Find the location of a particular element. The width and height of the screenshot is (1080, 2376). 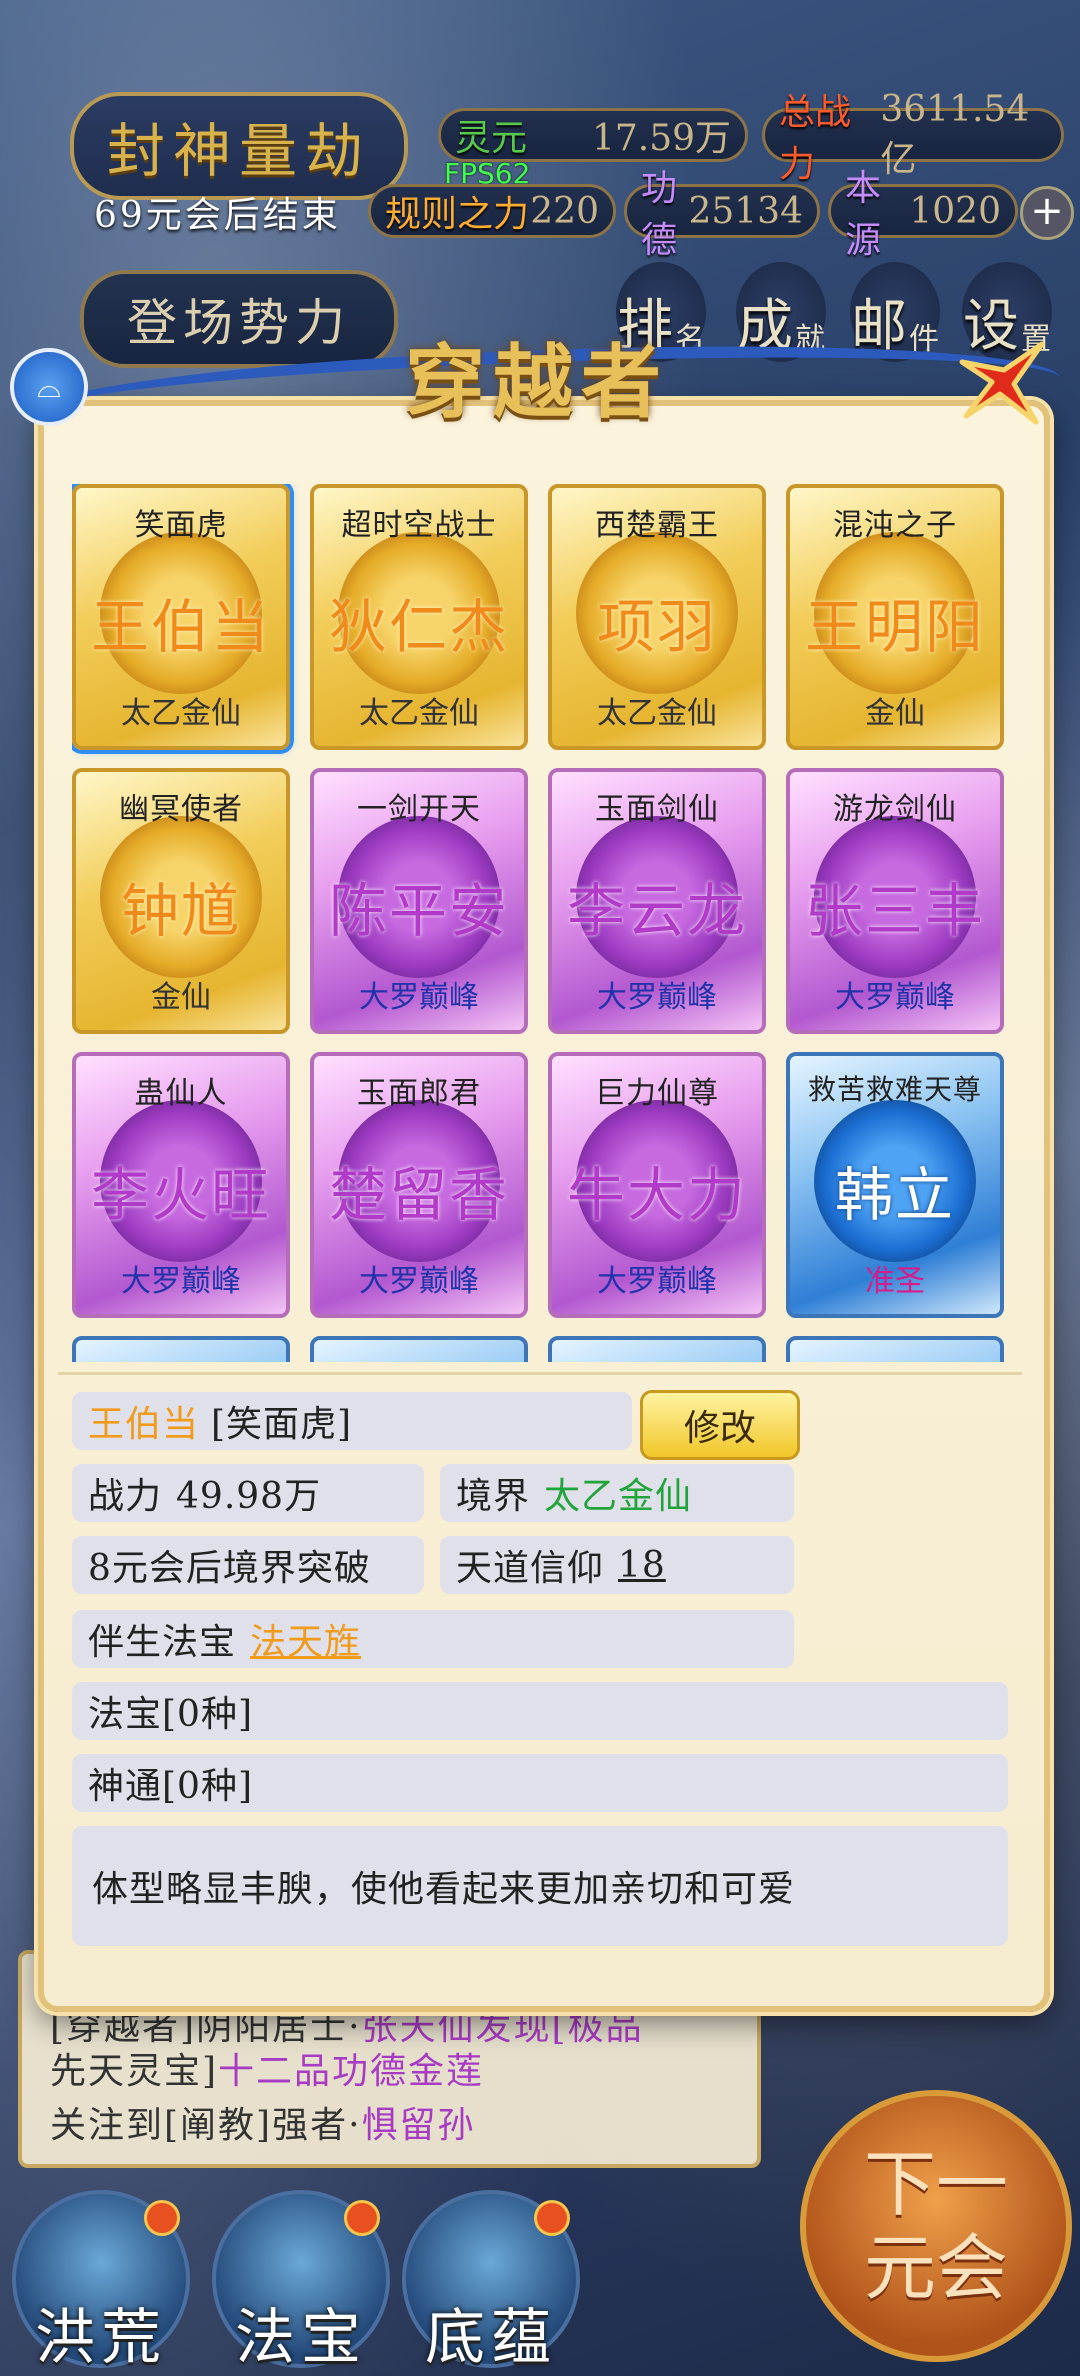

card-title: 玉面剑仙 is located at coordinates (657, 809).